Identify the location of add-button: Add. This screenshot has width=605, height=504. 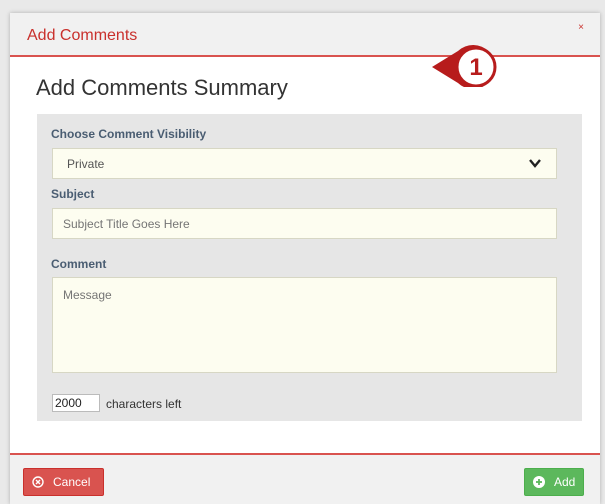
(554, 482).